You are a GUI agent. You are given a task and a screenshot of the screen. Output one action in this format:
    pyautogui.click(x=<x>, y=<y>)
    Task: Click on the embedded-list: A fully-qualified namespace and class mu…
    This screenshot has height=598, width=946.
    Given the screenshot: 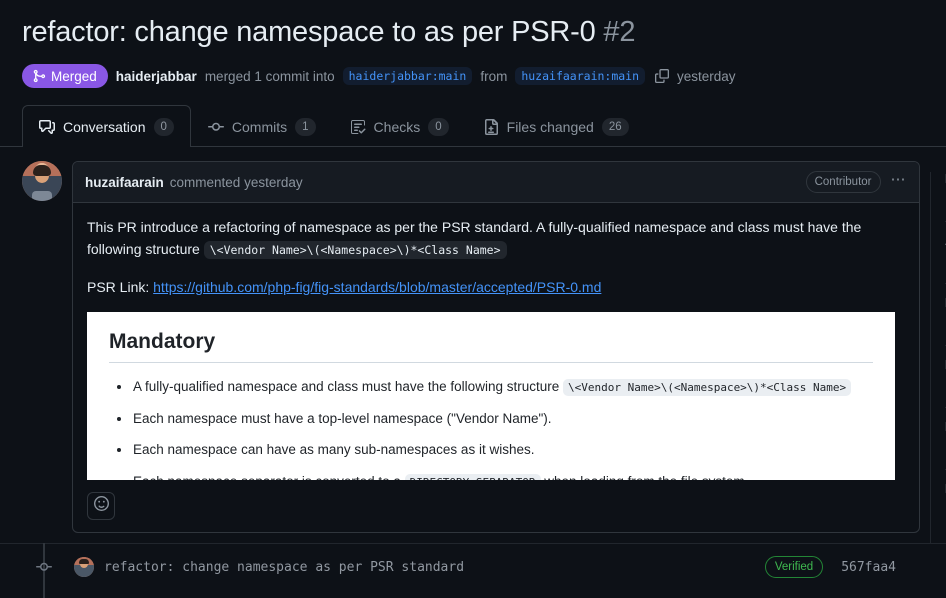 What is the action you would take?
    pyautogui.click(x=491, y=429)
    